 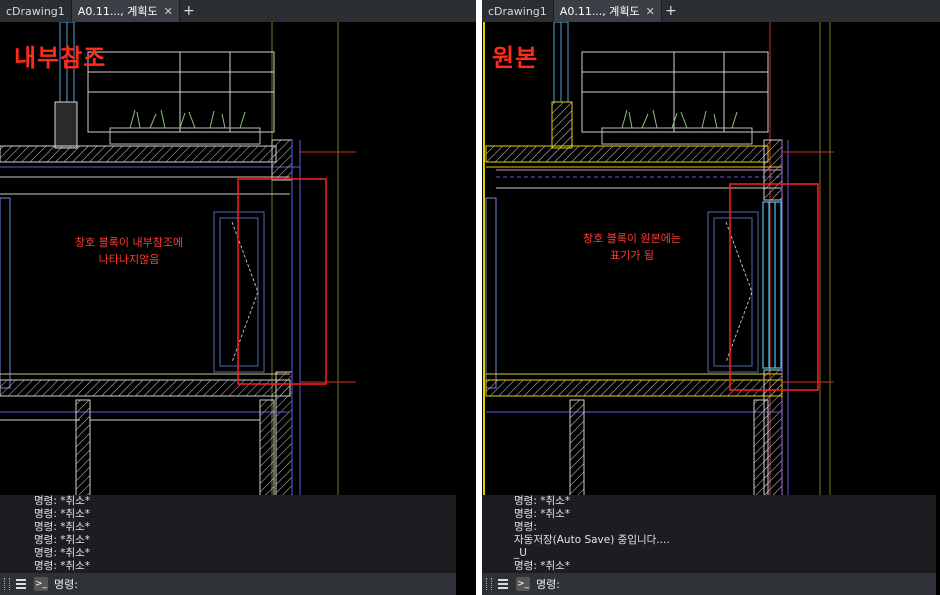 What do you see at coordinates (525, 527) in the screenshot?
I see `history-line: 명령:` at bounding box center [525, 527].